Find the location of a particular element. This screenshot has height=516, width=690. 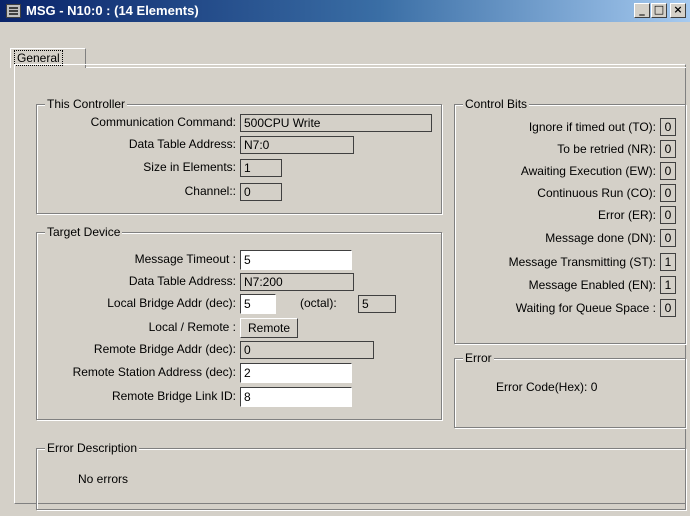

error-code-text: Error Code(Hex): 0 is located at coordinates (547, 387).